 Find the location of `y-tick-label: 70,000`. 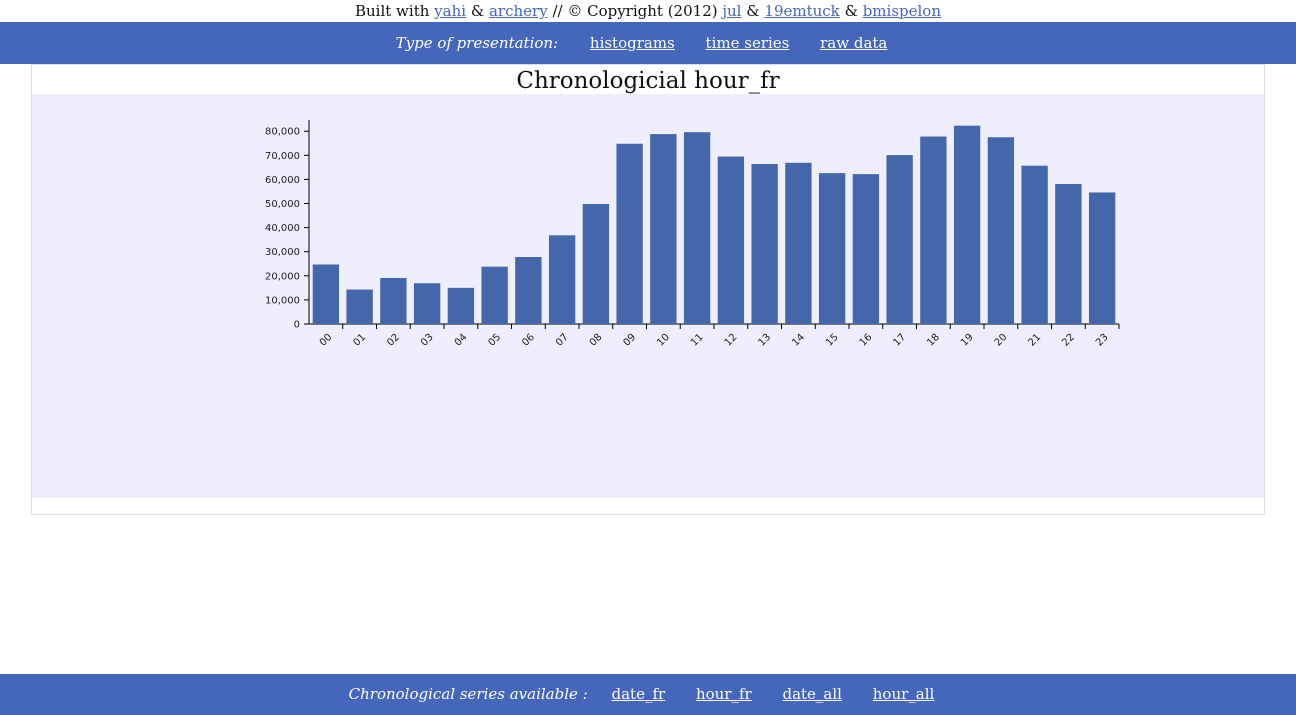

y-tick-label: 70,000 is located at coordinates (282, 156).